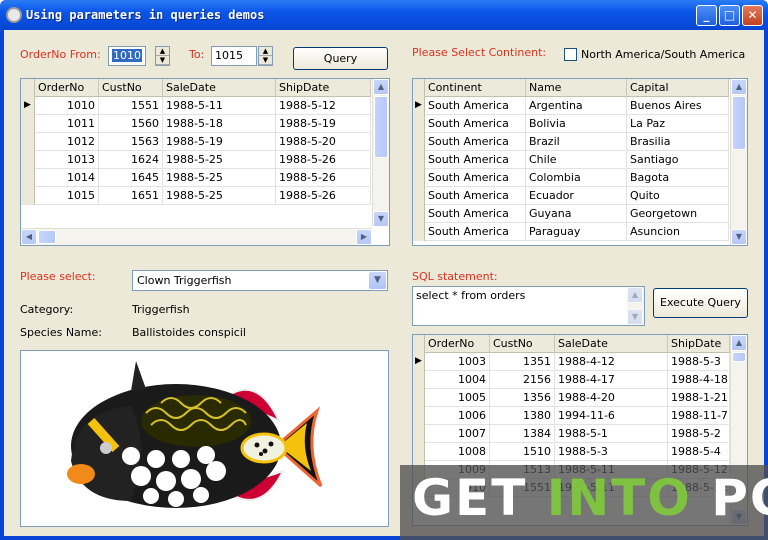 The height and width of the screenshot is (540, 768). What do you see at coordinates (384, 15) in the screenshot?
I see `title-bar: Using parameters in queries demos _ □ ✕` at bounding box center [384, 15].